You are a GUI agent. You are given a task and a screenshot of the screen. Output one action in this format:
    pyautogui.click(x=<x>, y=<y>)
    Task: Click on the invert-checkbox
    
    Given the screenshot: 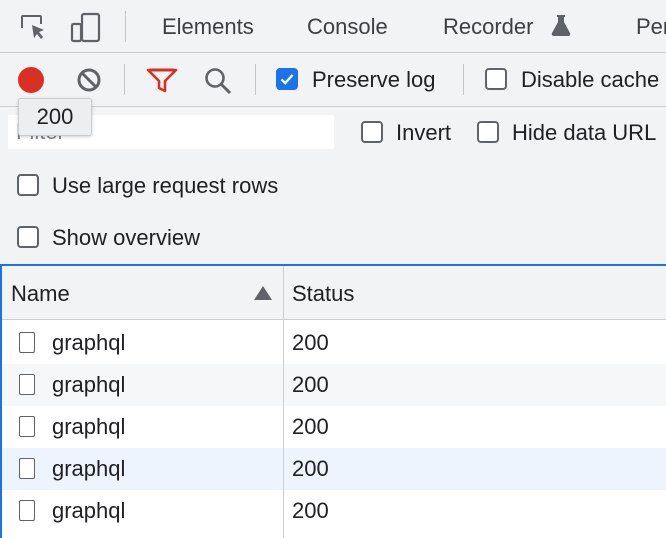 What is the action you would take?
    pyautogui.click(x=372, y=132)
    